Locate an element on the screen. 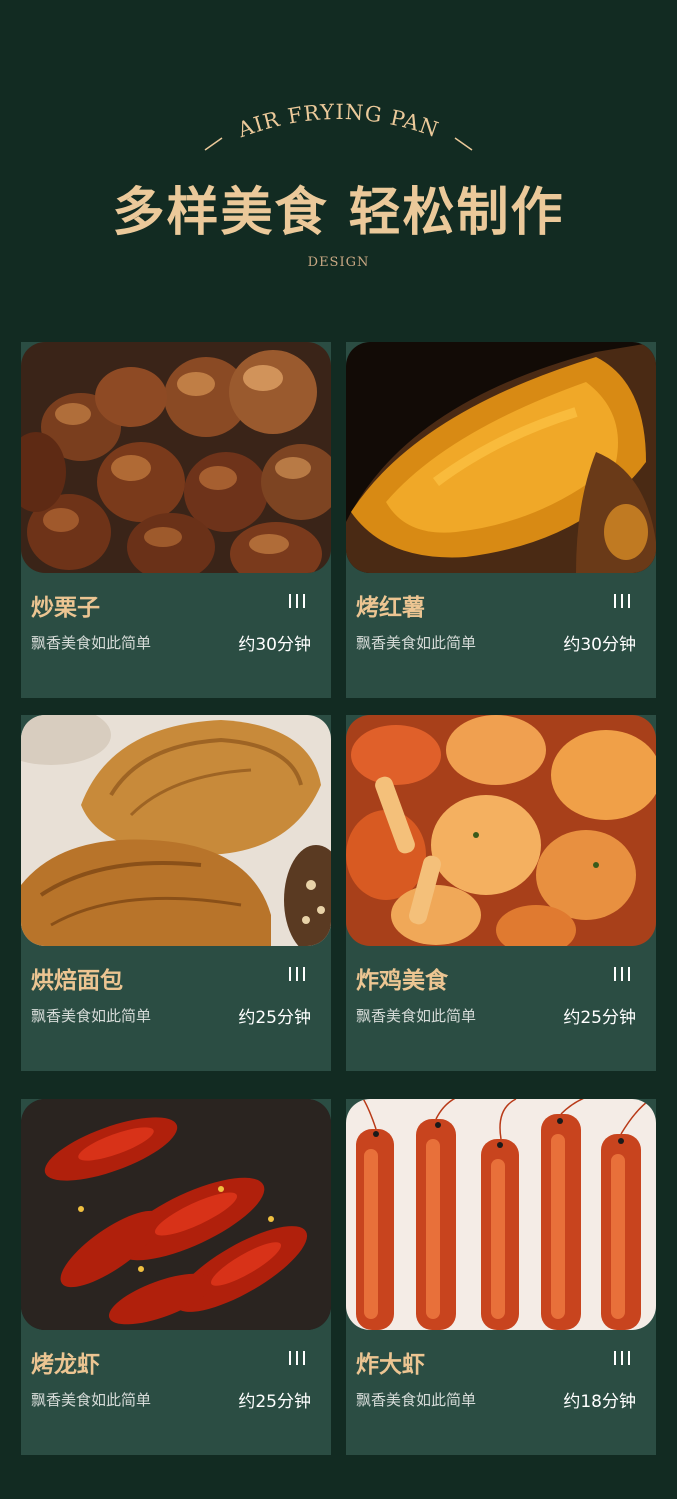 The width and height of the screenshot is (677, 1499). food-card-fried-chicken: 炸鸡美食 飘香美食如此简单 约25分钟 is located at coordinates (501, 893).